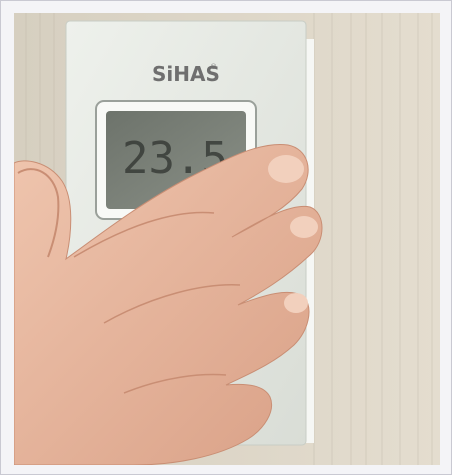  What do you see at coordinates (304, 227) in the screenshot?
I see `fingernail-middle` at bounding box center [304, 227].